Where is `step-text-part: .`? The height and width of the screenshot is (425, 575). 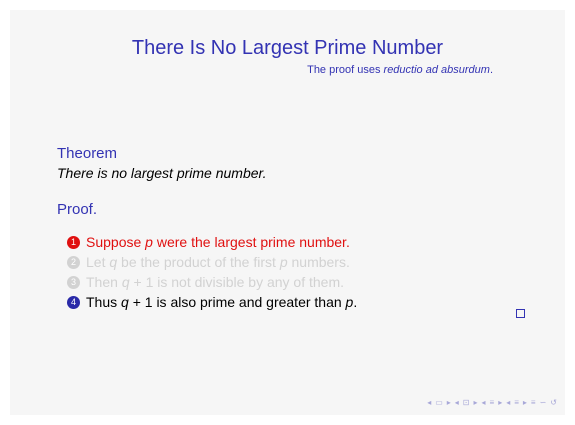 step-text-part: . is located at coordinates (355, 302).